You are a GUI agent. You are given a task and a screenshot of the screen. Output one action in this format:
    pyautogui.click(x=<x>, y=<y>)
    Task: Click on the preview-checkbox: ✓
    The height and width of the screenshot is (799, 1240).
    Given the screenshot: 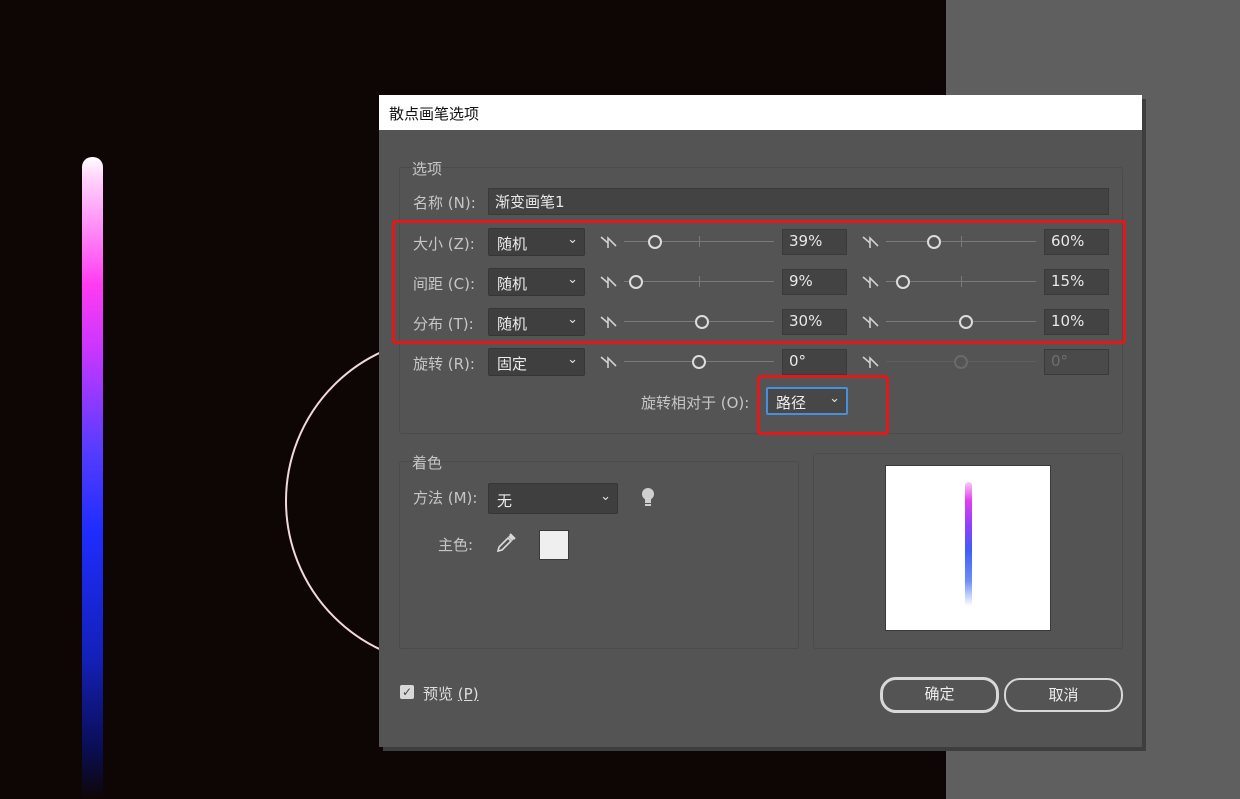 What is the action you would take?
    pyautogui.click(x=407, y=692)
    